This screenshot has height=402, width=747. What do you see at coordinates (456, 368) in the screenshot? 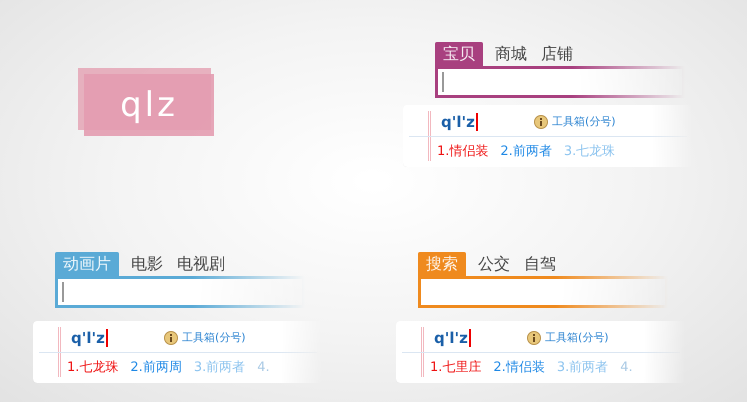
I see `candidate: 1.七里庄` at bounding box center [456, 368].